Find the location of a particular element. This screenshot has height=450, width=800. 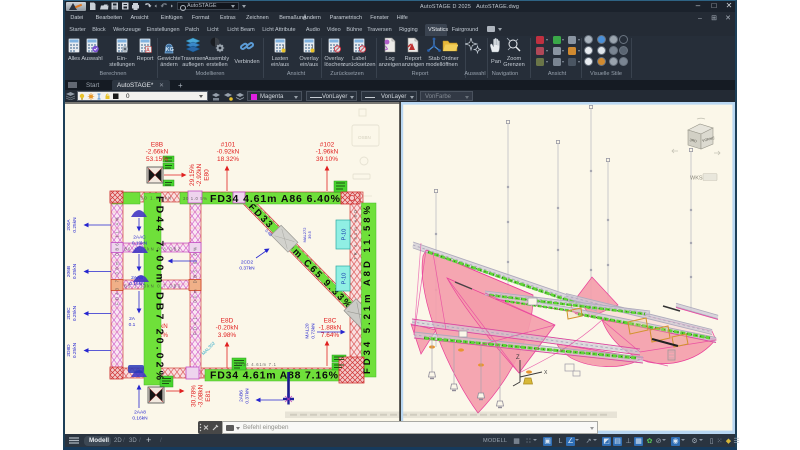

svg-text: #102 is located at coordinates (327, 145).